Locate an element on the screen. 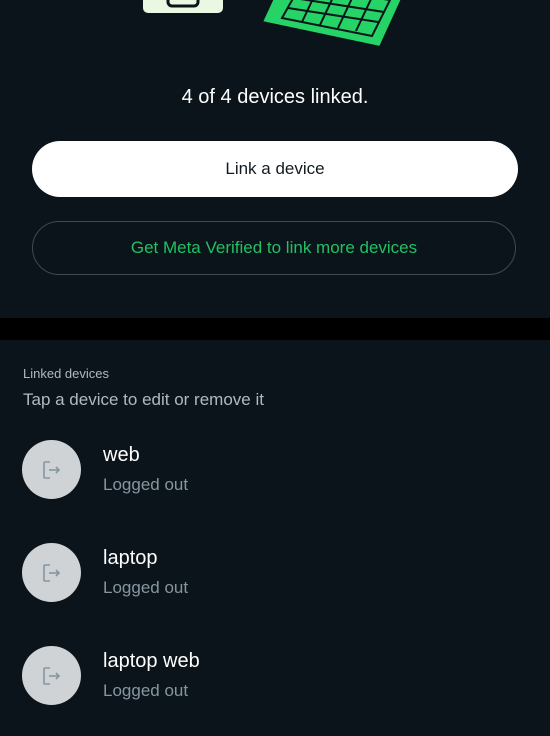 Image resolution: width=550 pixels, height=736 pixels. keyboard-illustration-icon is located at coordinates (331, 24).